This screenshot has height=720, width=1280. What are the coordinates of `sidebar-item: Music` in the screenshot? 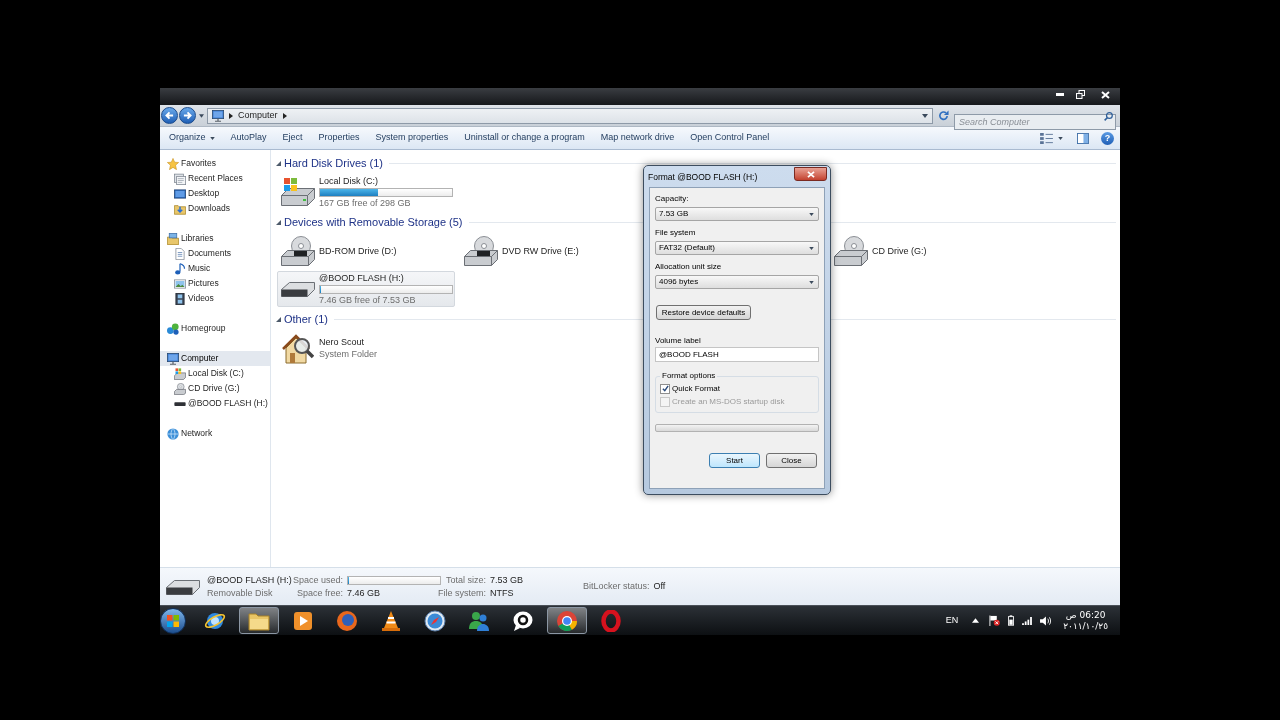 It's located at (215, 268).